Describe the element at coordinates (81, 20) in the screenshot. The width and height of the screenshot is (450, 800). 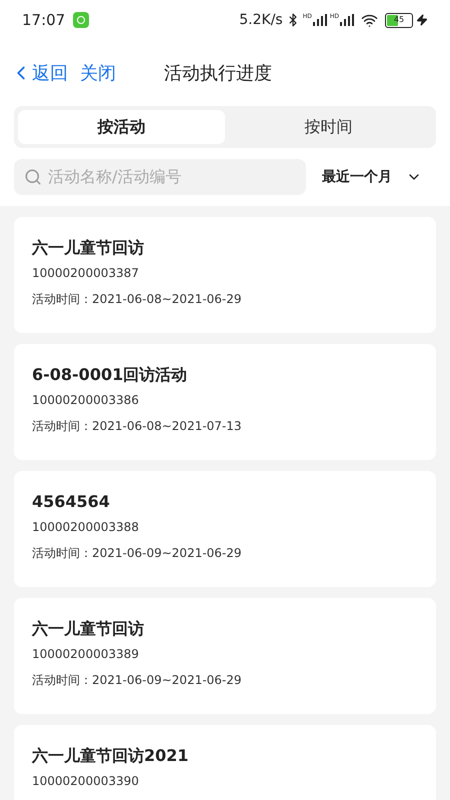
I see `app-notification-icon` at that location.